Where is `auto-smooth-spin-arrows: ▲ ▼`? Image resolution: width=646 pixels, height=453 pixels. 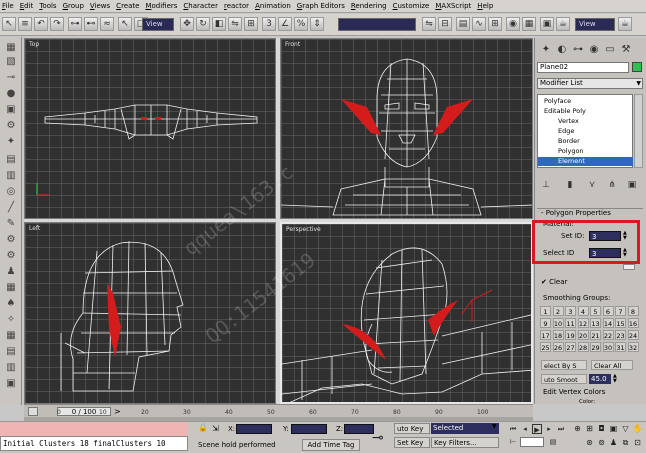
auto-smooth-spin-arrows: ▲ ▼ is located at coordinates (616, 379).